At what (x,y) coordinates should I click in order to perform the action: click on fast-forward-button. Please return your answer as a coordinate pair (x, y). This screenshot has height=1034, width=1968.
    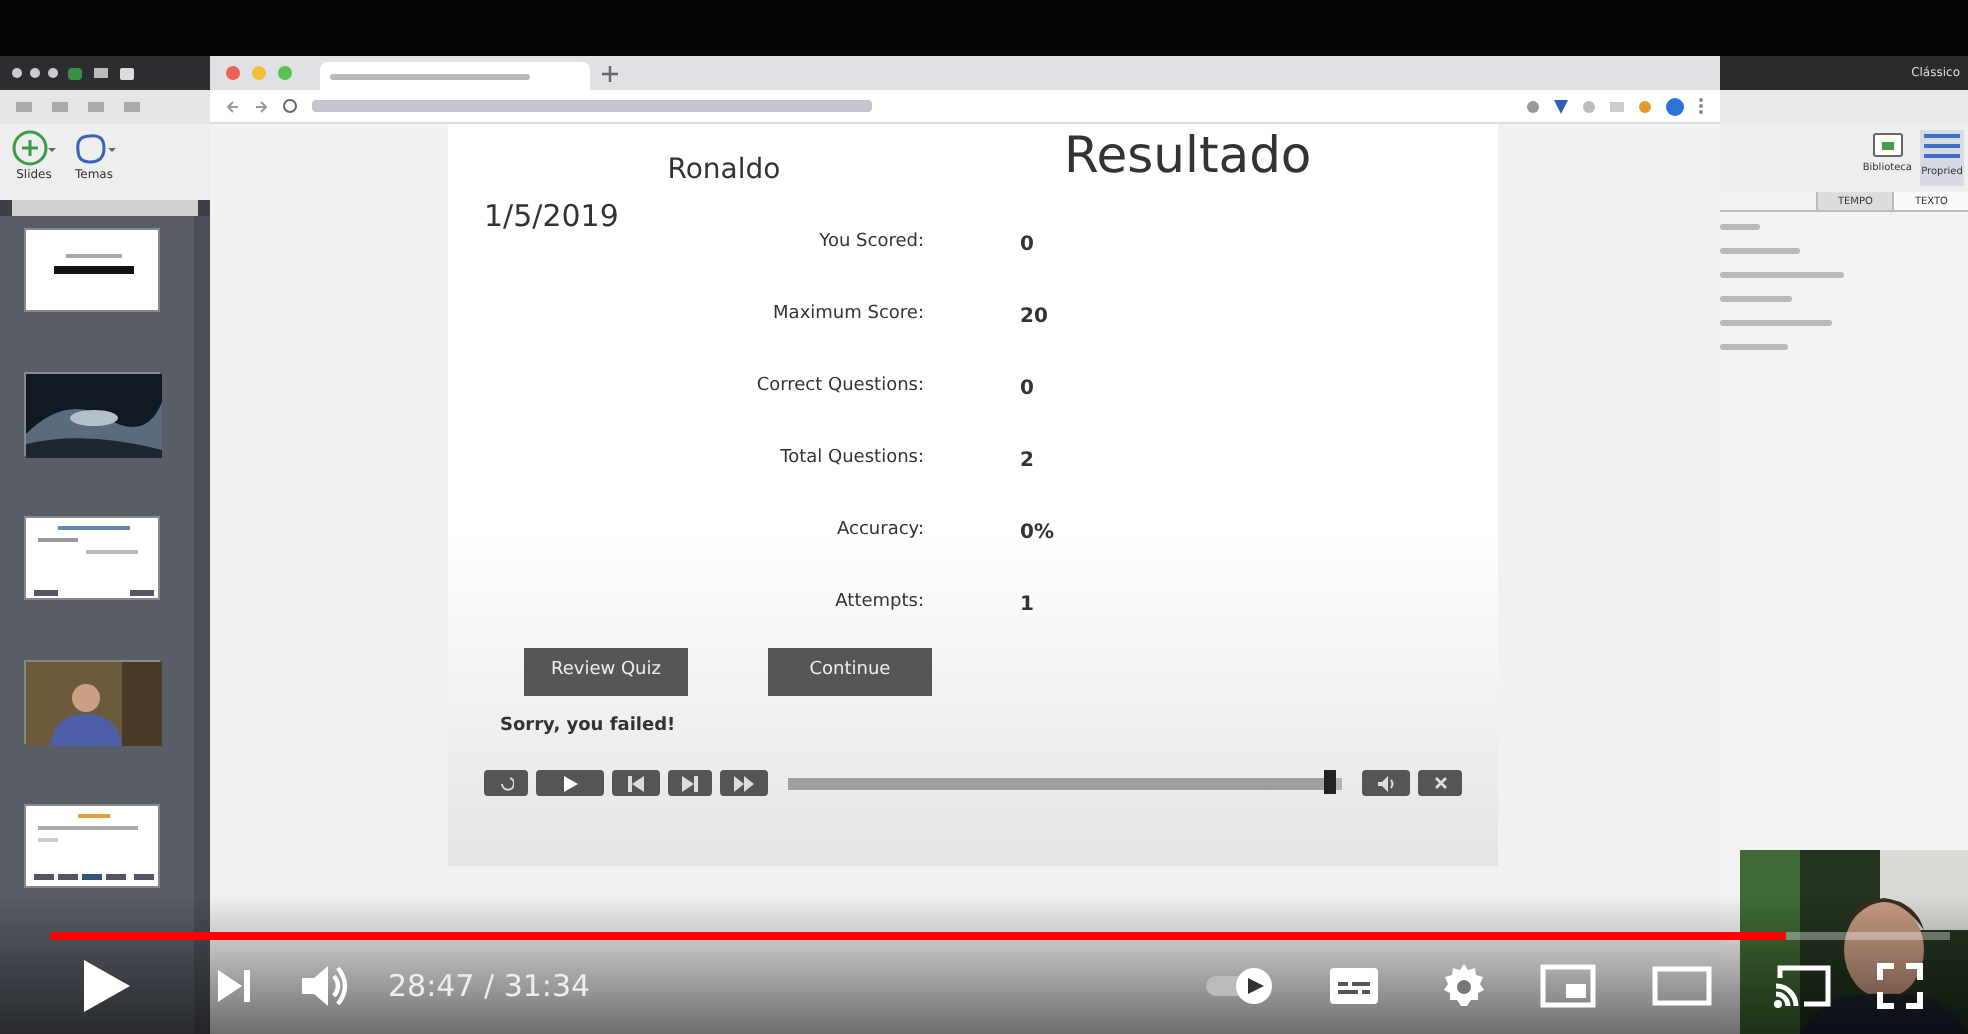
    Looking at the image, I should click on (744, 783).